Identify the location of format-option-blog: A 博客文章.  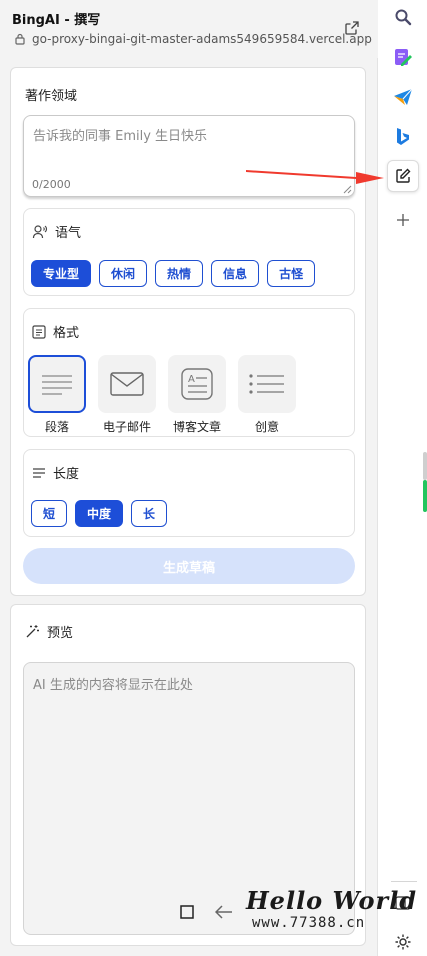
(197, 395).